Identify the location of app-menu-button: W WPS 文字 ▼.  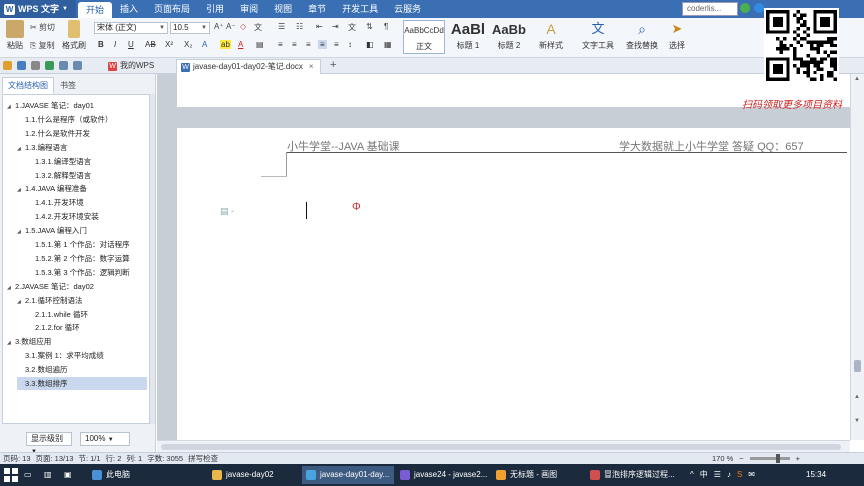
(38, 9).